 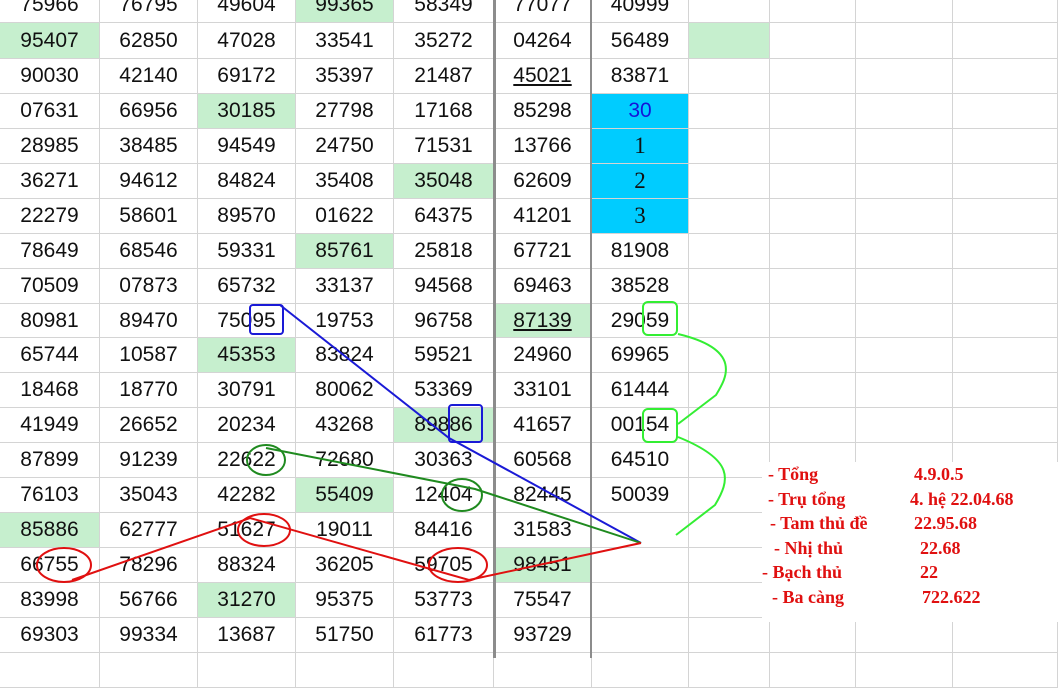 What do you see at coordinates (945, 523) in the screenshot?
I see `note-value: 22.95.68` at bounding box center [945, 523].